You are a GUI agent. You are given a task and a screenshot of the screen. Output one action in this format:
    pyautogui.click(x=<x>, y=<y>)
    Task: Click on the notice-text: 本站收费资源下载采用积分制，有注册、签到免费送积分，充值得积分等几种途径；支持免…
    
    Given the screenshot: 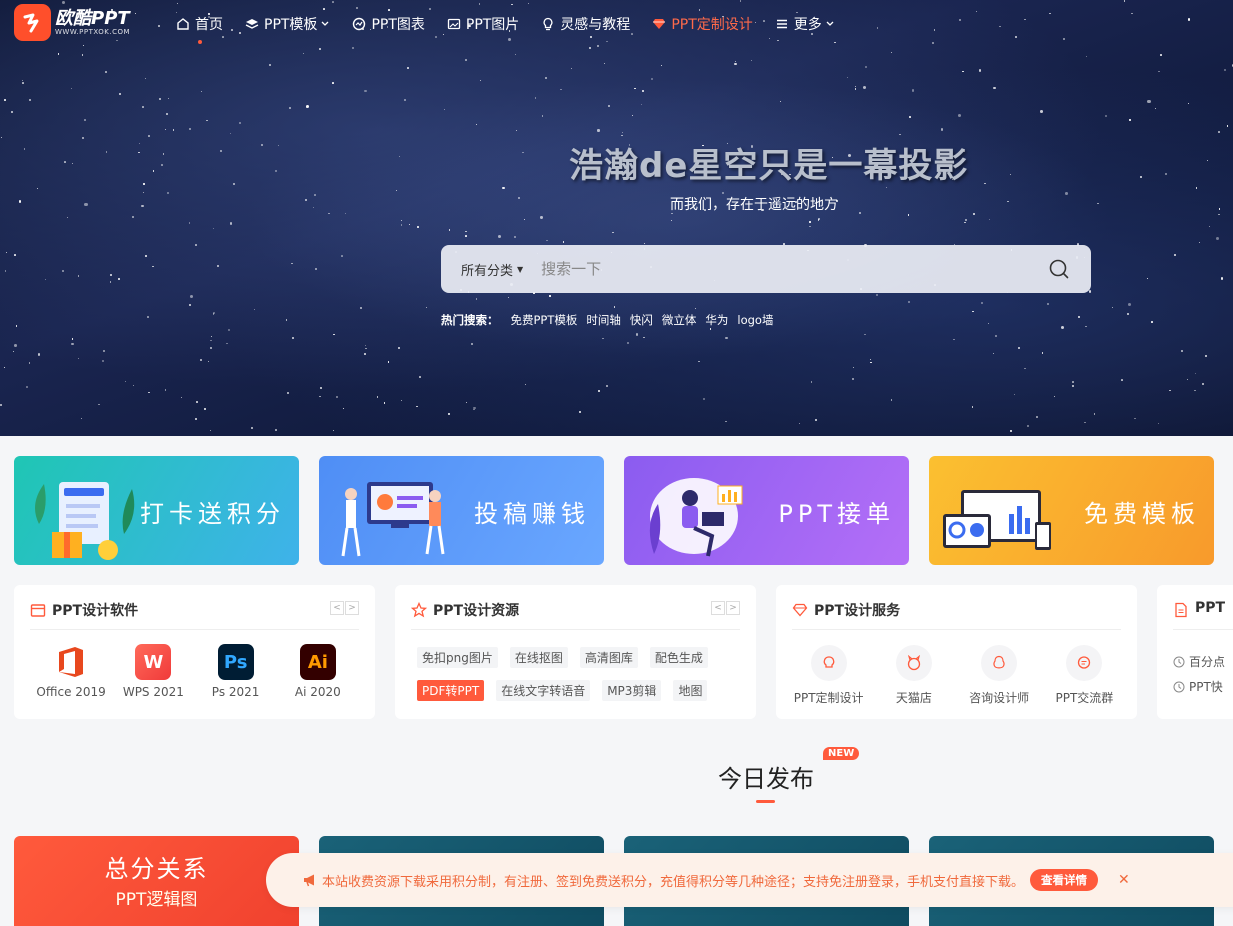 What is the action you would take?
    pyautogui.click(x=673, y=882)
    